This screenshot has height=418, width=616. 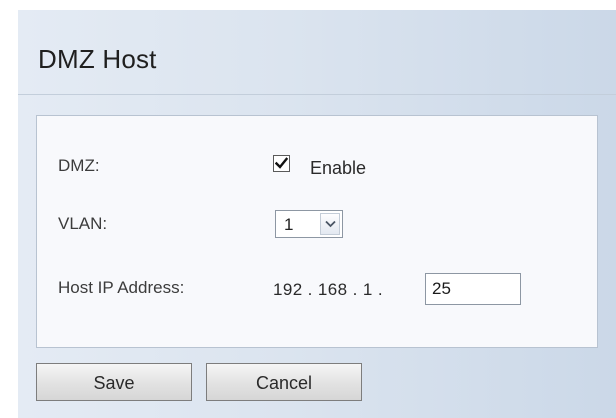 I want to click on page-title: DMZ Host, so click(x=97, y=59).